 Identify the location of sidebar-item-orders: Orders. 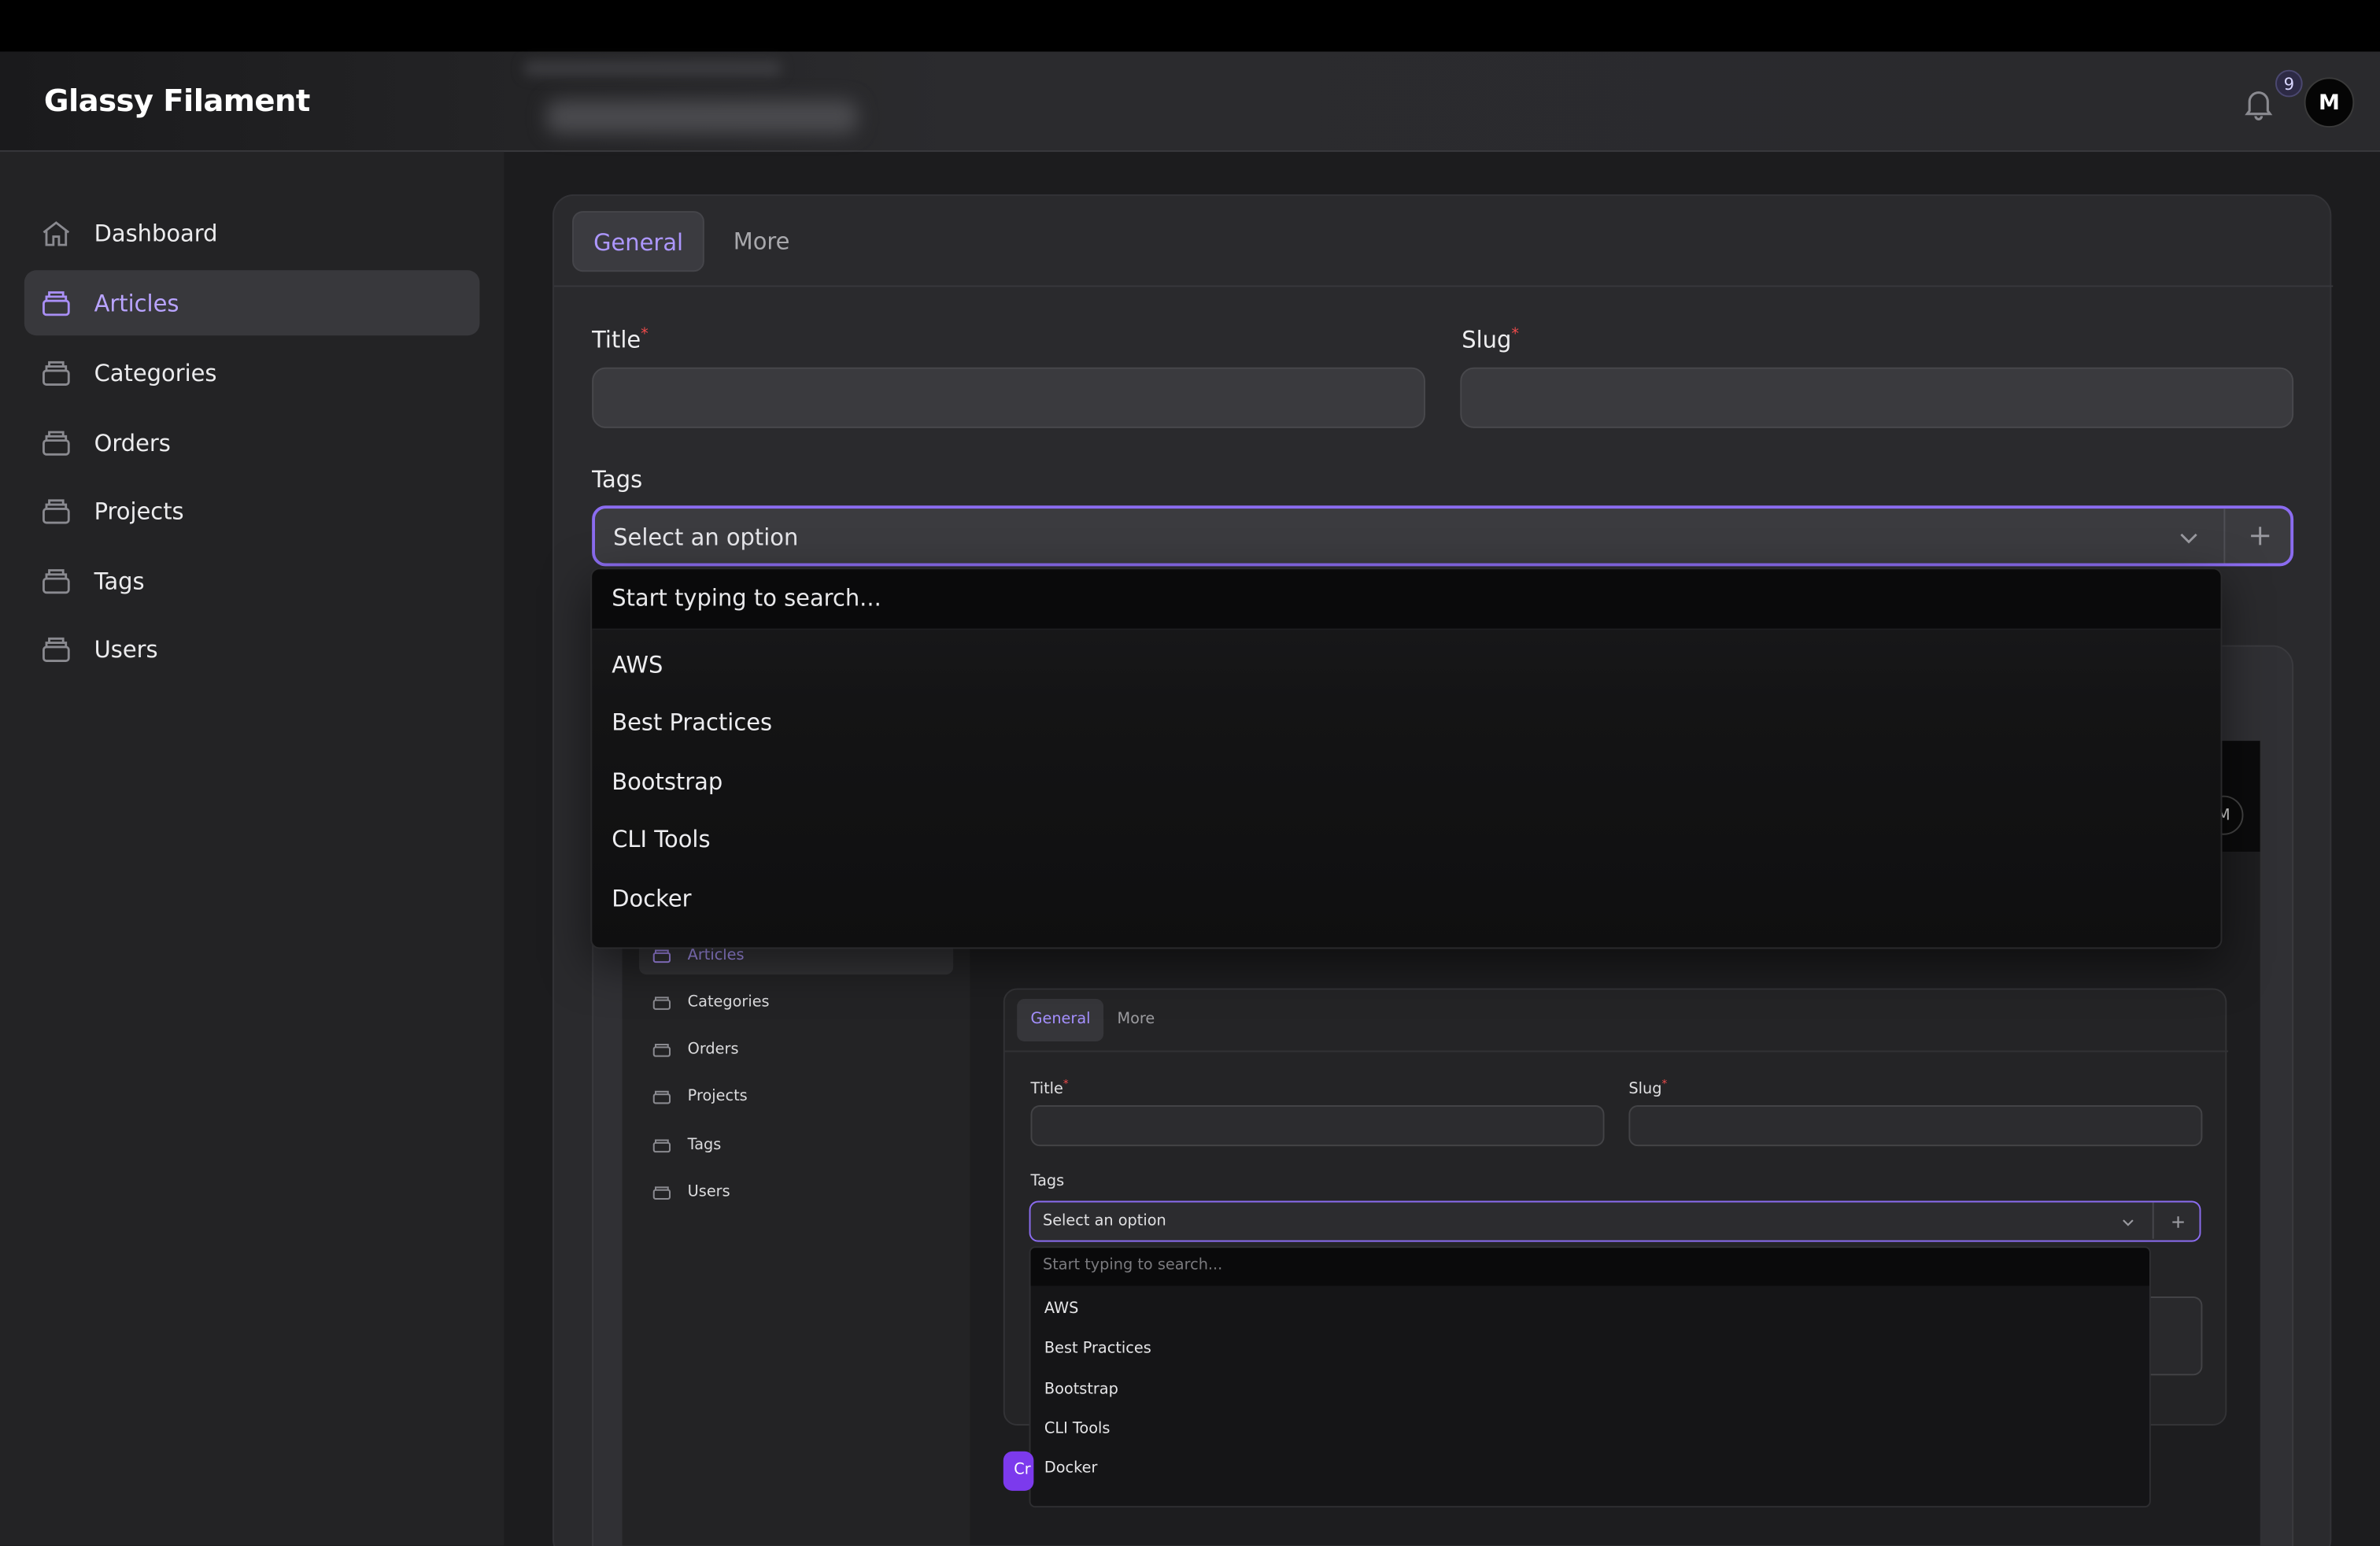
(252, 443).